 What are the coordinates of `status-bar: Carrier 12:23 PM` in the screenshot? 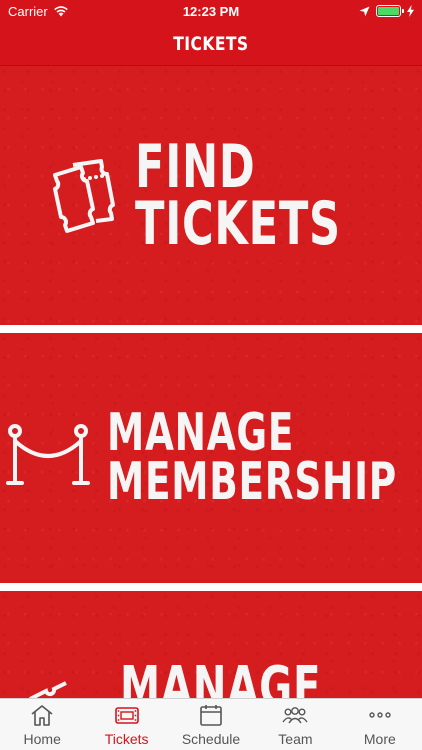 It's located at (211, 11).